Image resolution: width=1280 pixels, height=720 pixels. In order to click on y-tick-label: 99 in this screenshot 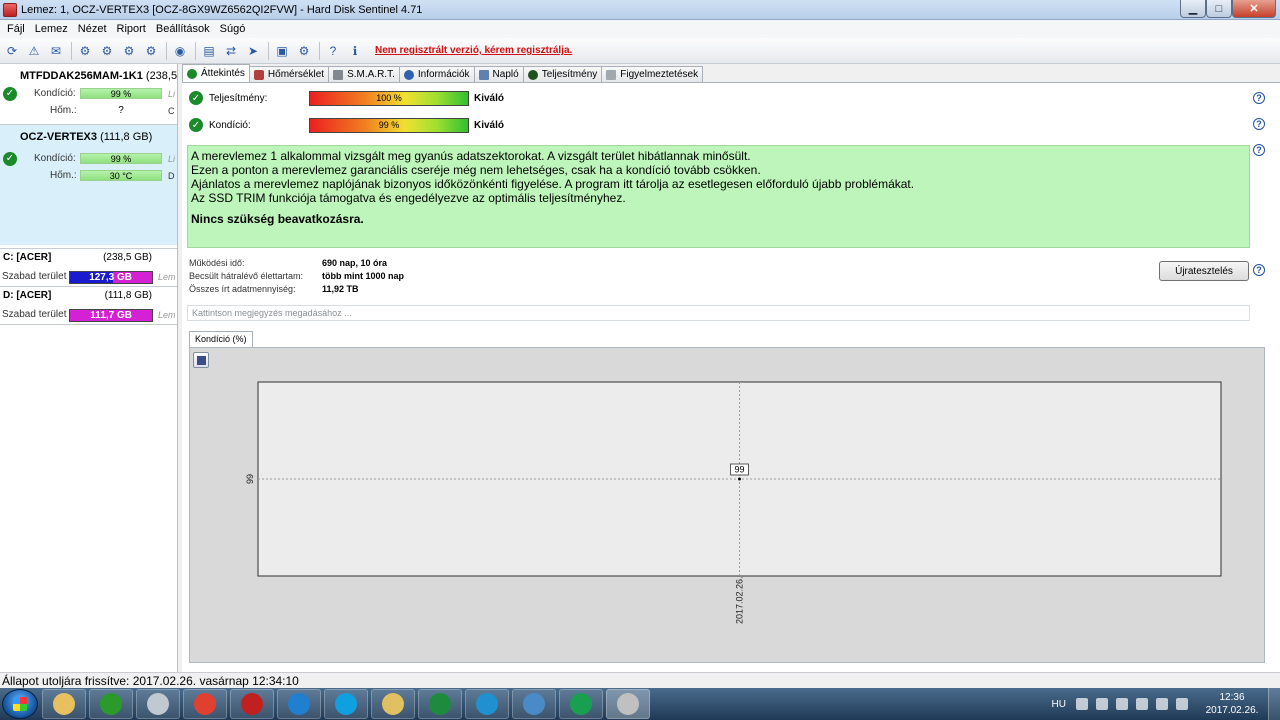, I will do `click(250, 479)`.